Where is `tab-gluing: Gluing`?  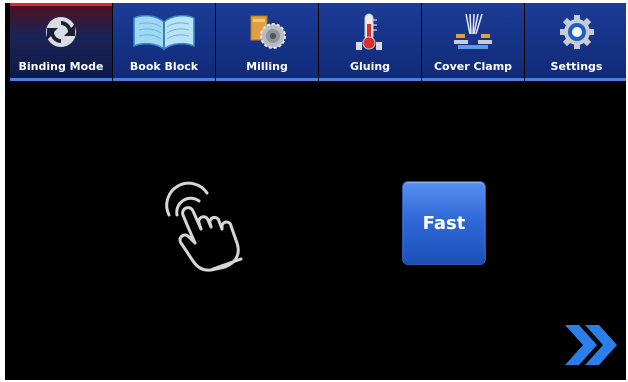
tab-gluing: Gluing is located at coordinates (370, 42).